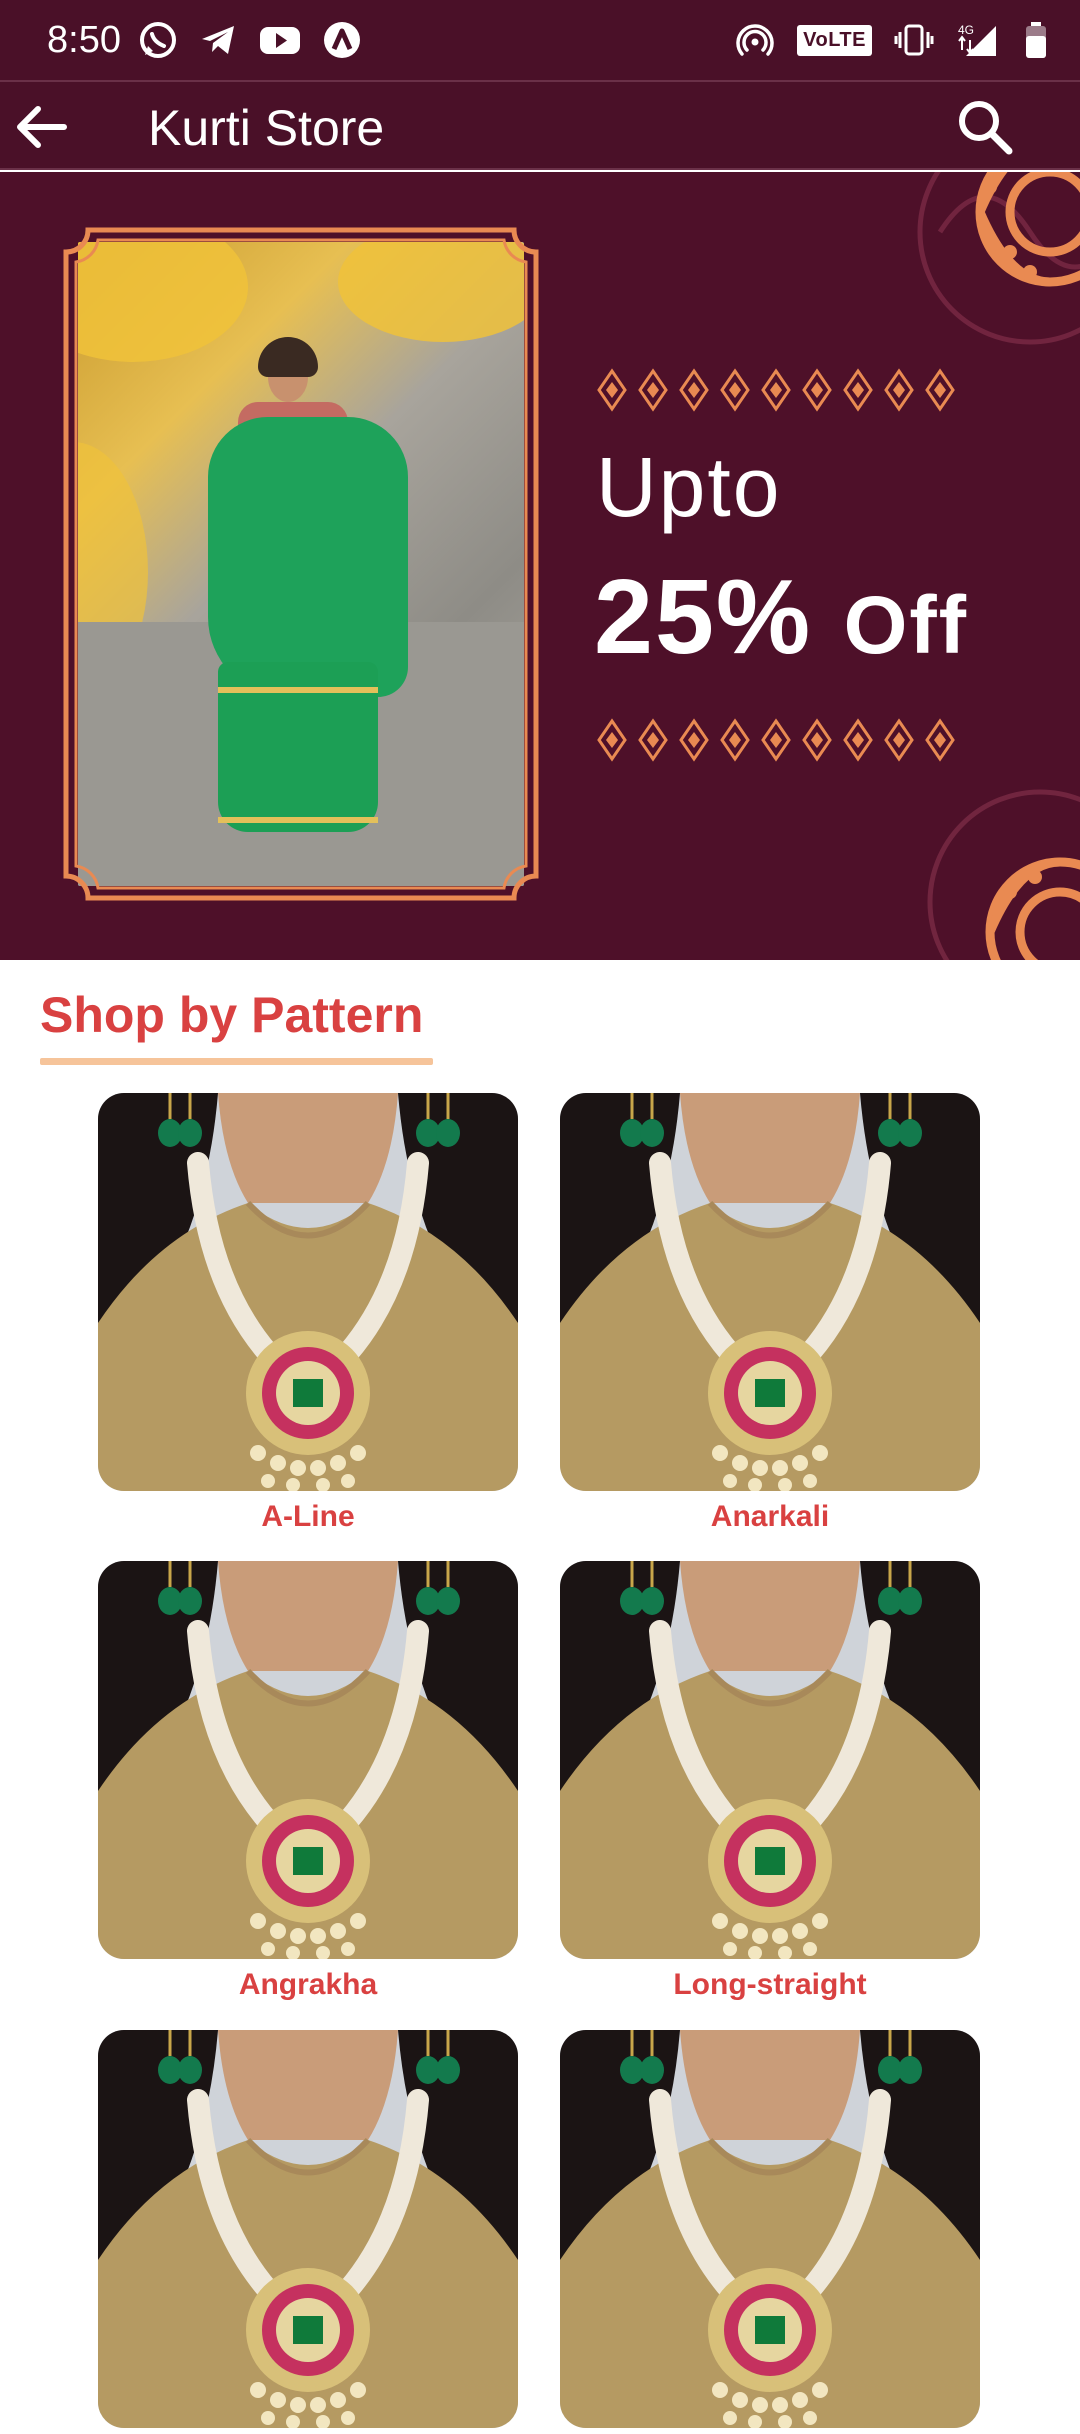 The image size is (1080, 2434). Describe the element at coordinates (770, 1984) in the screenshot. I see `pattern-card-label: Long-straight` at that location.